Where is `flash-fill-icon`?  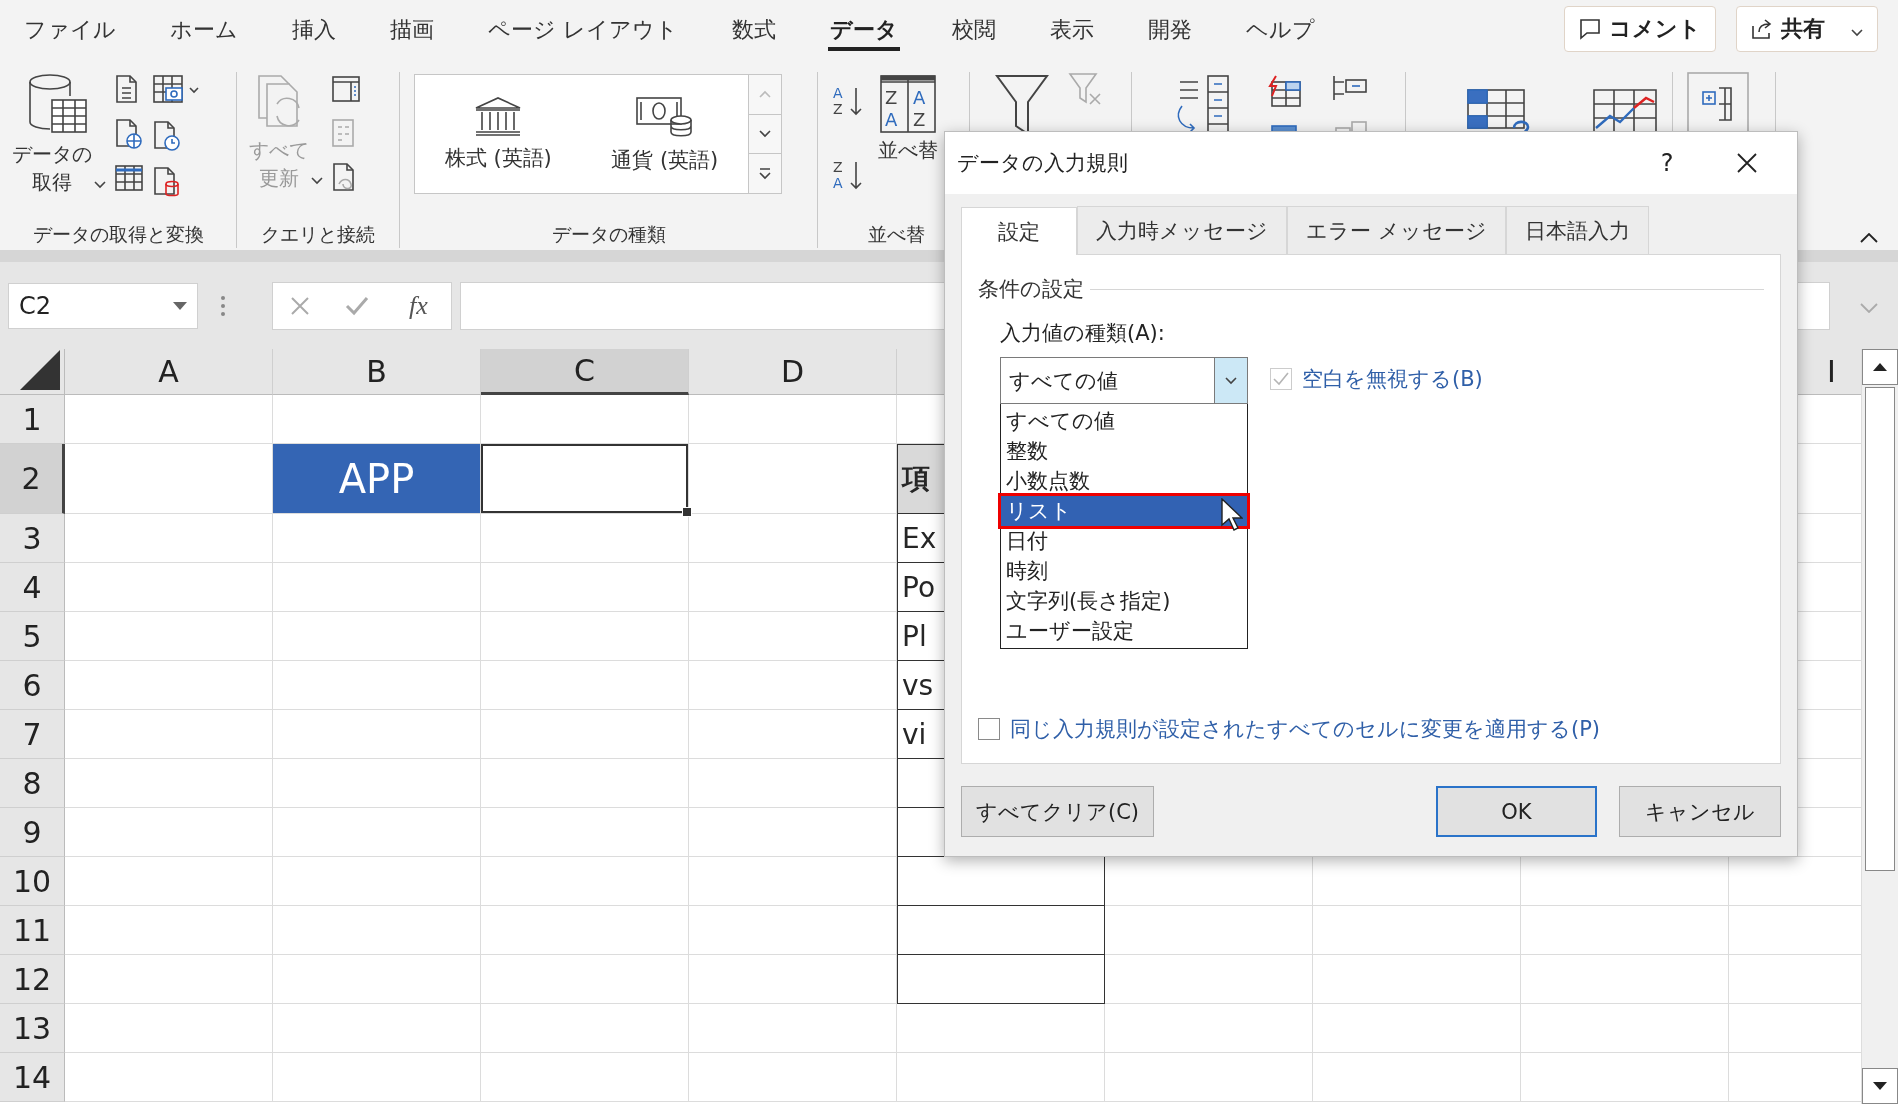
flash-fill-icon is located at coordinates (1284, 91).